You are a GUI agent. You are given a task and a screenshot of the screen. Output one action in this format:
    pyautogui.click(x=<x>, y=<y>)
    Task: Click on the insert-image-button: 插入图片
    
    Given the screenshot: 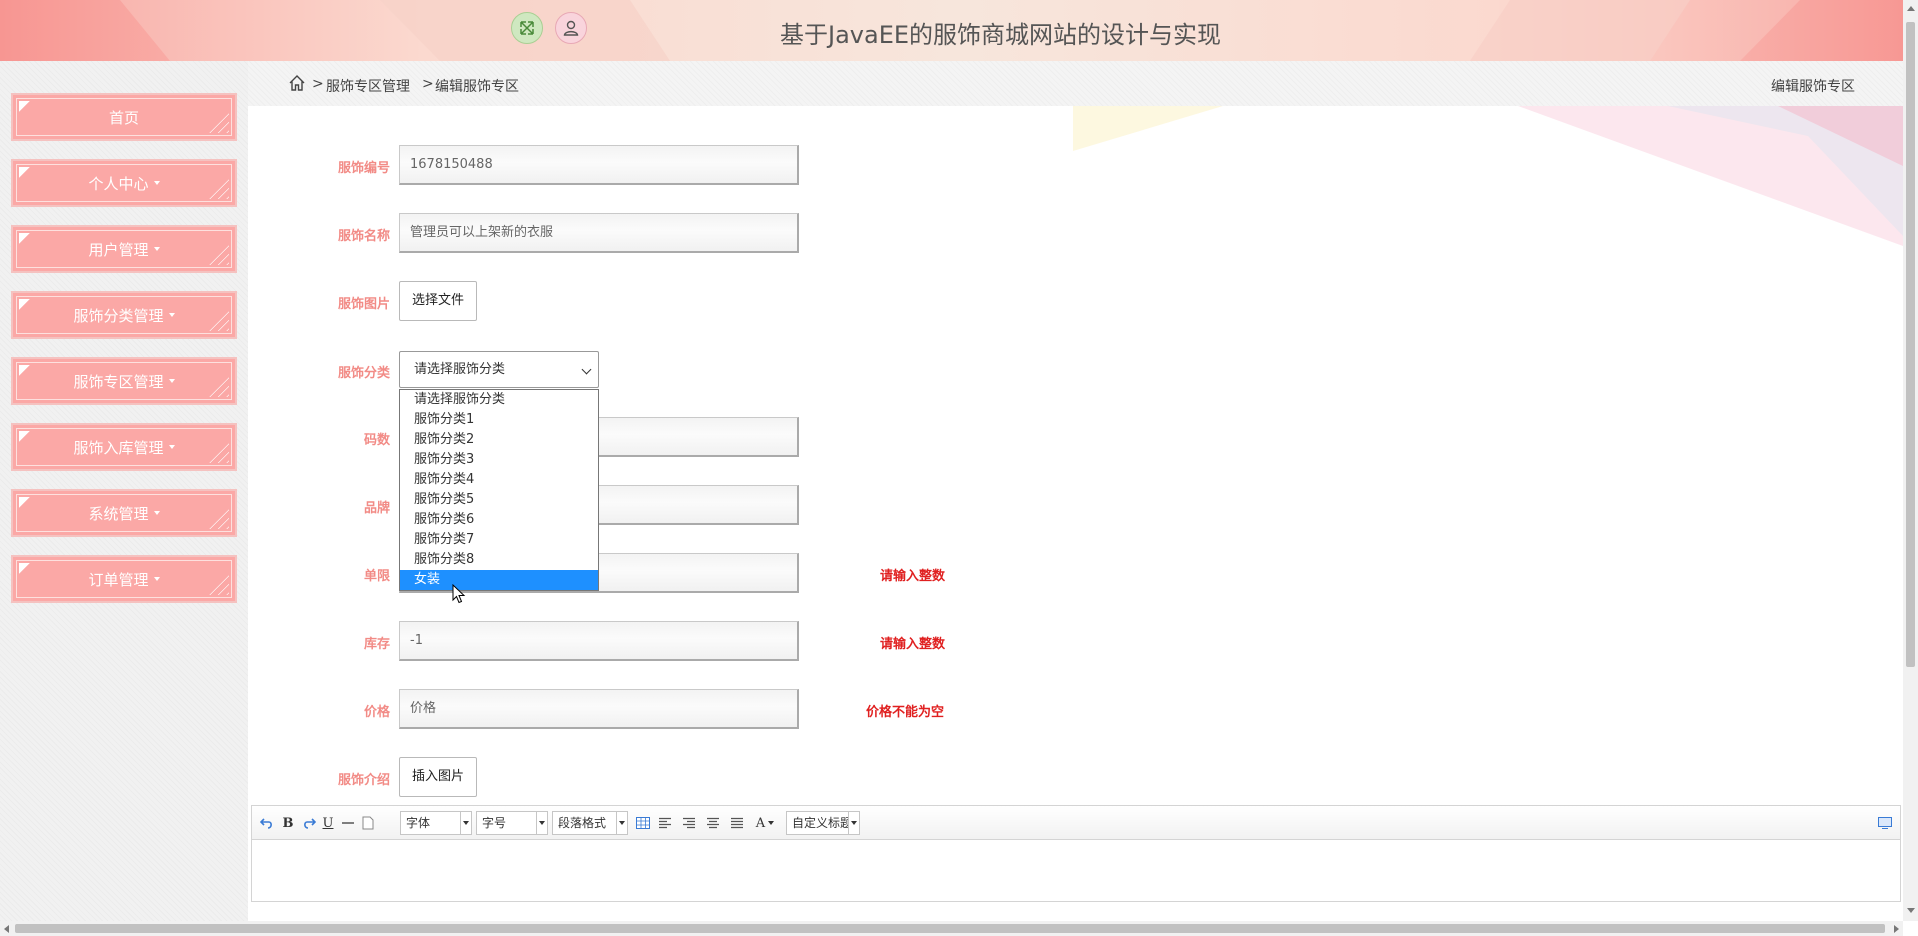 What is the action you would take?
    pyautogui.click(x=438, y=777)
    